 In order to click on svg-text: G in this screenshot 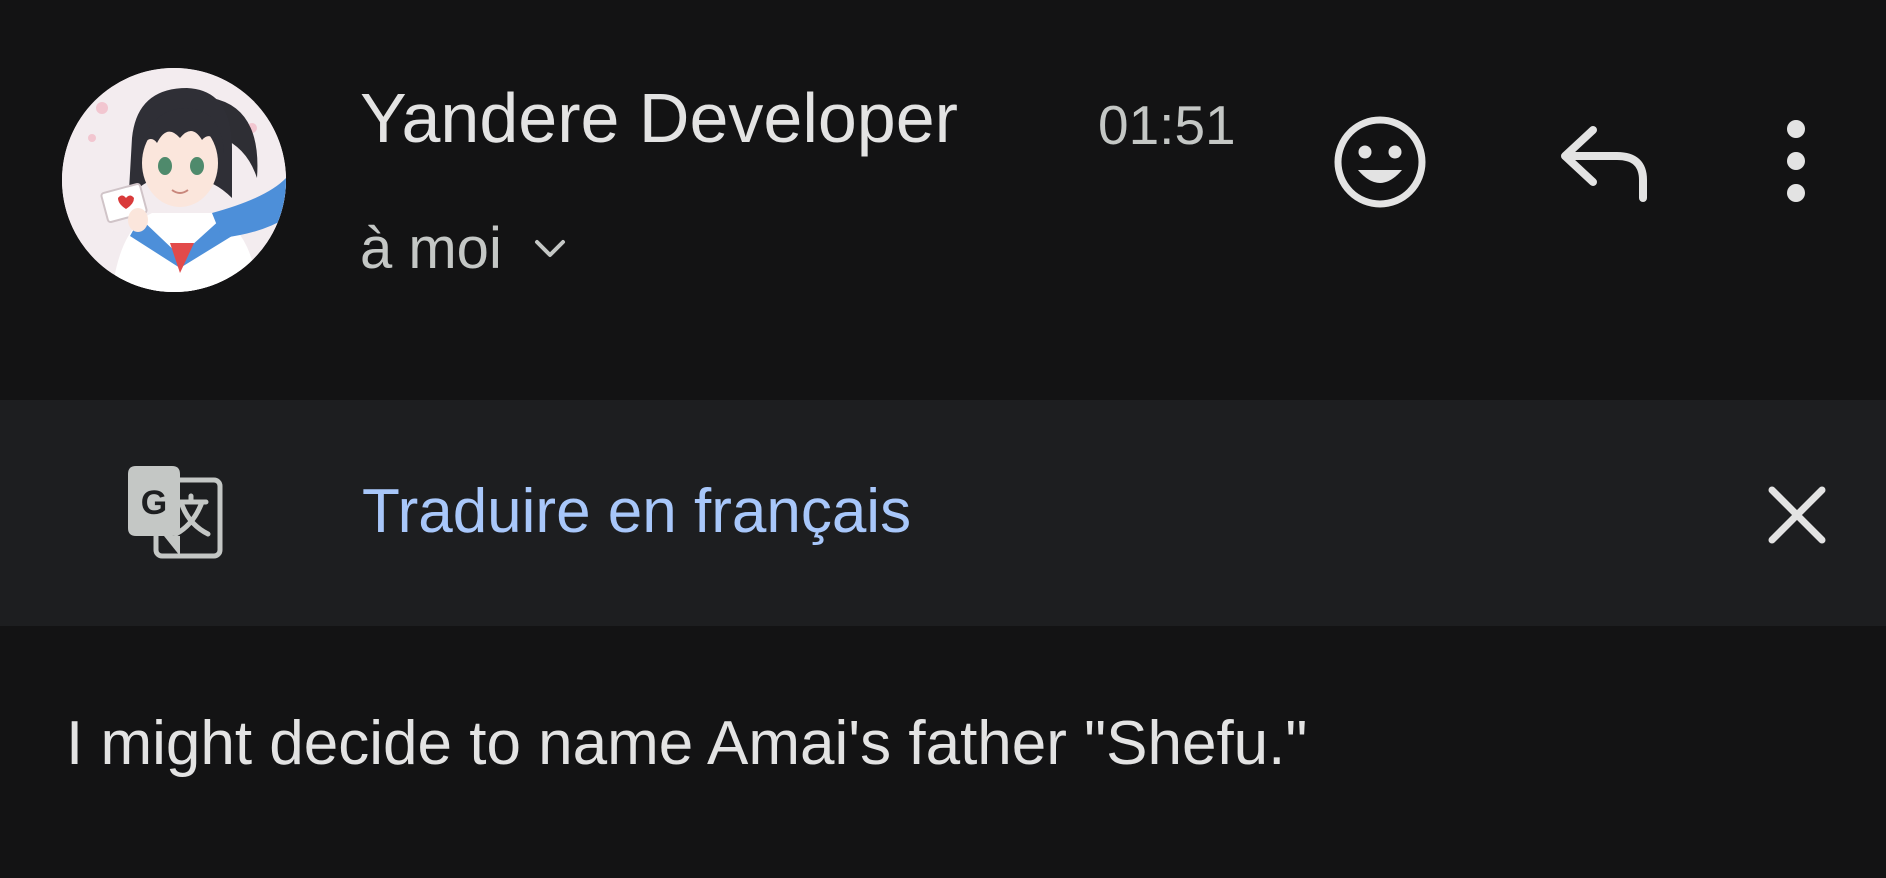, I will do `click(154, 503)`.